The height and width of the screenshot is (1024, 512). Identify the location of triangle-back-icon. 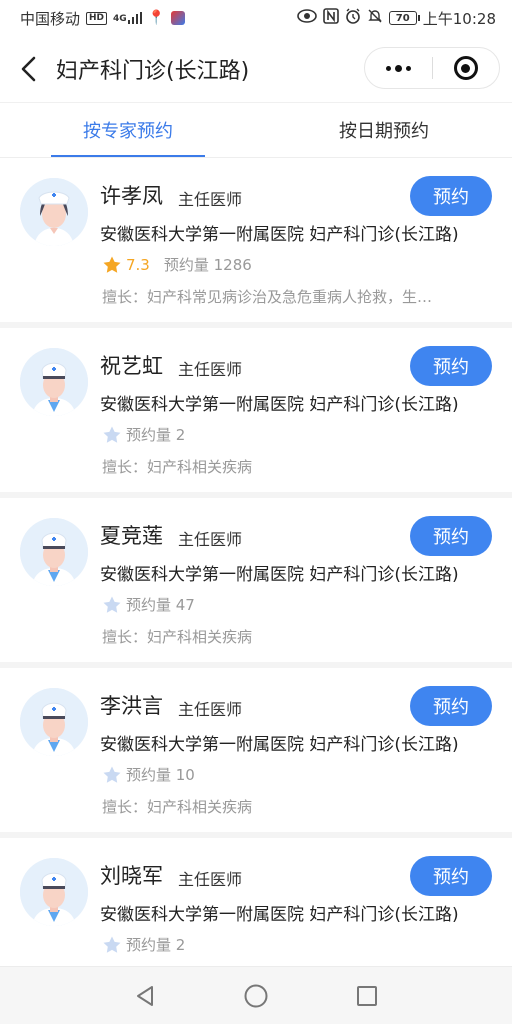
(145, 995).